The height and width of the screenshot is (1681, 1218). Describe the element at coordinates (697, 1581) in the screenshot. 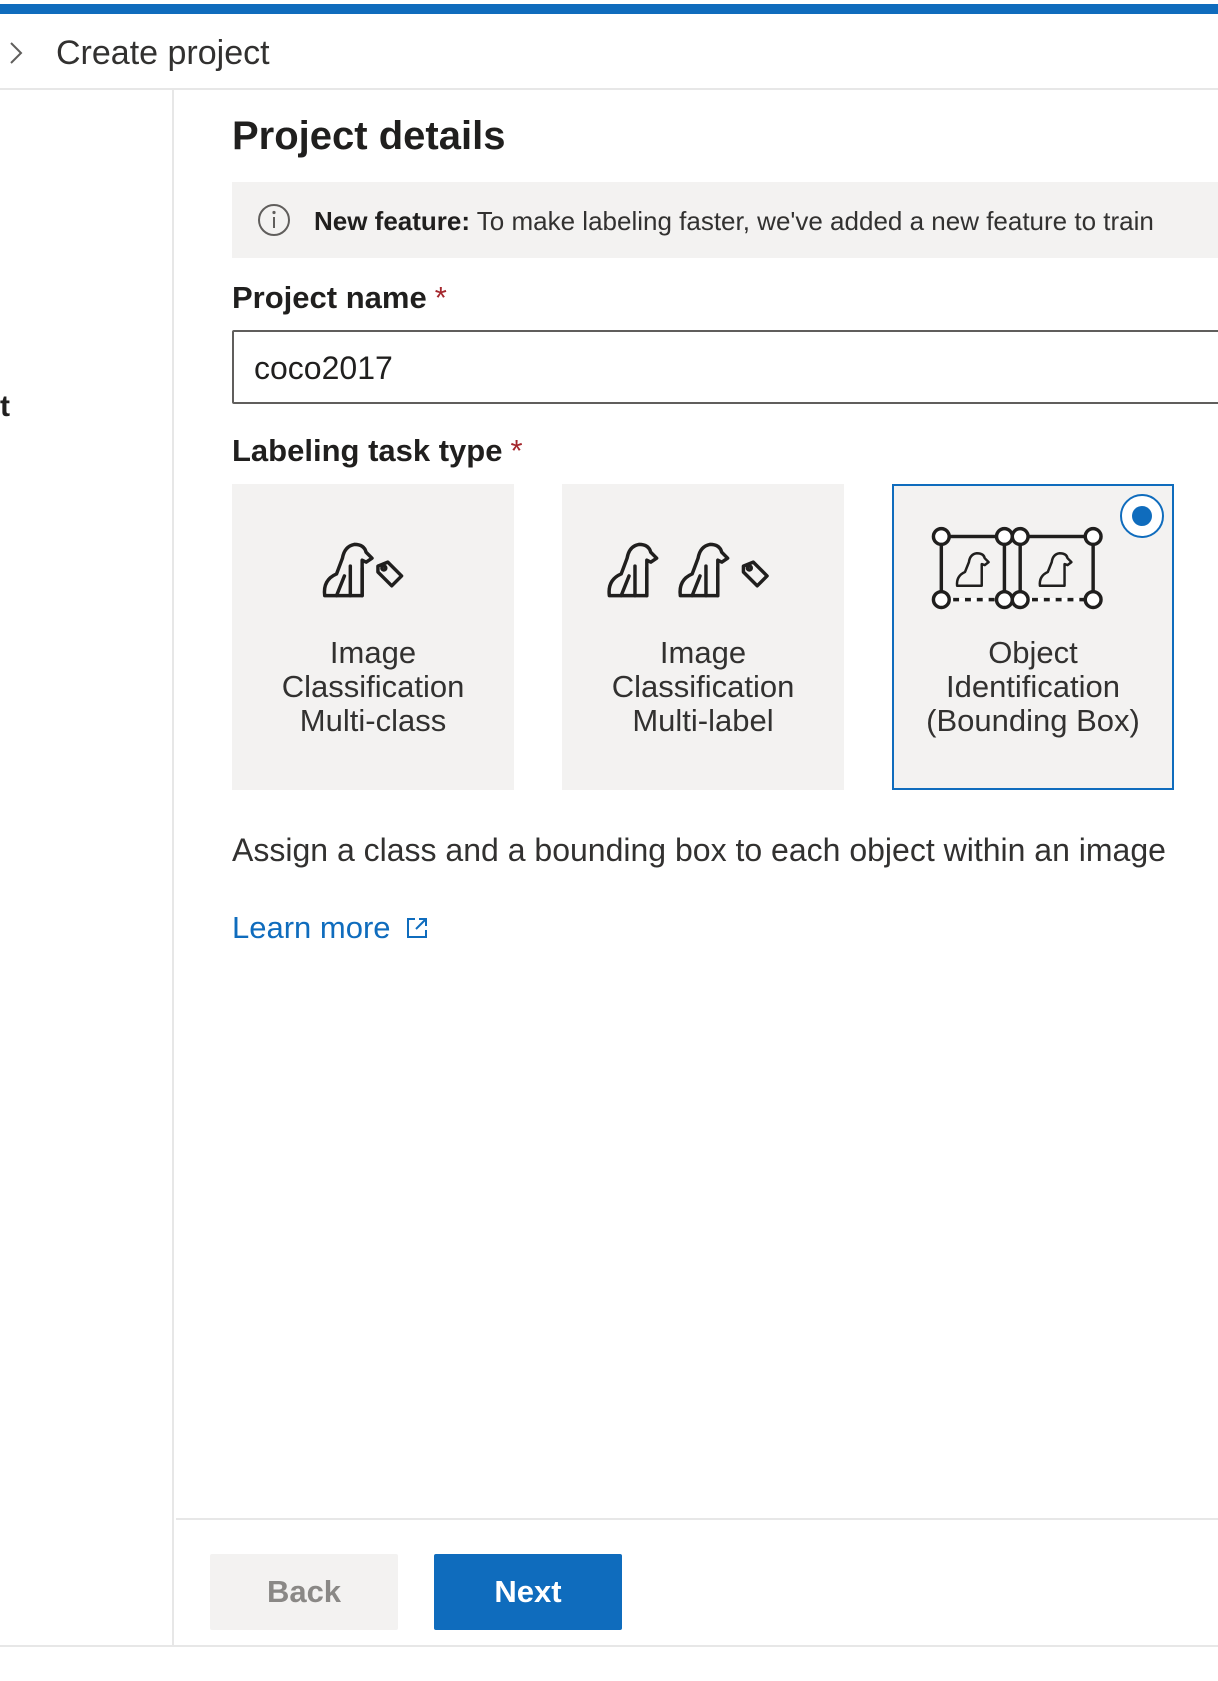

I see `wizard-footer: Back Next` at that location.